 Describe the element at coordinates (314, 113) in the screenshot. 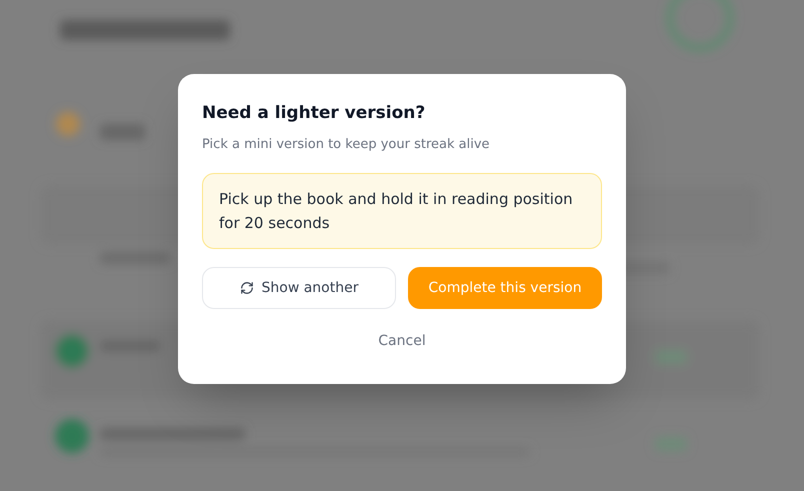

I see `dialog-title: Need a lighter version?` at that location.